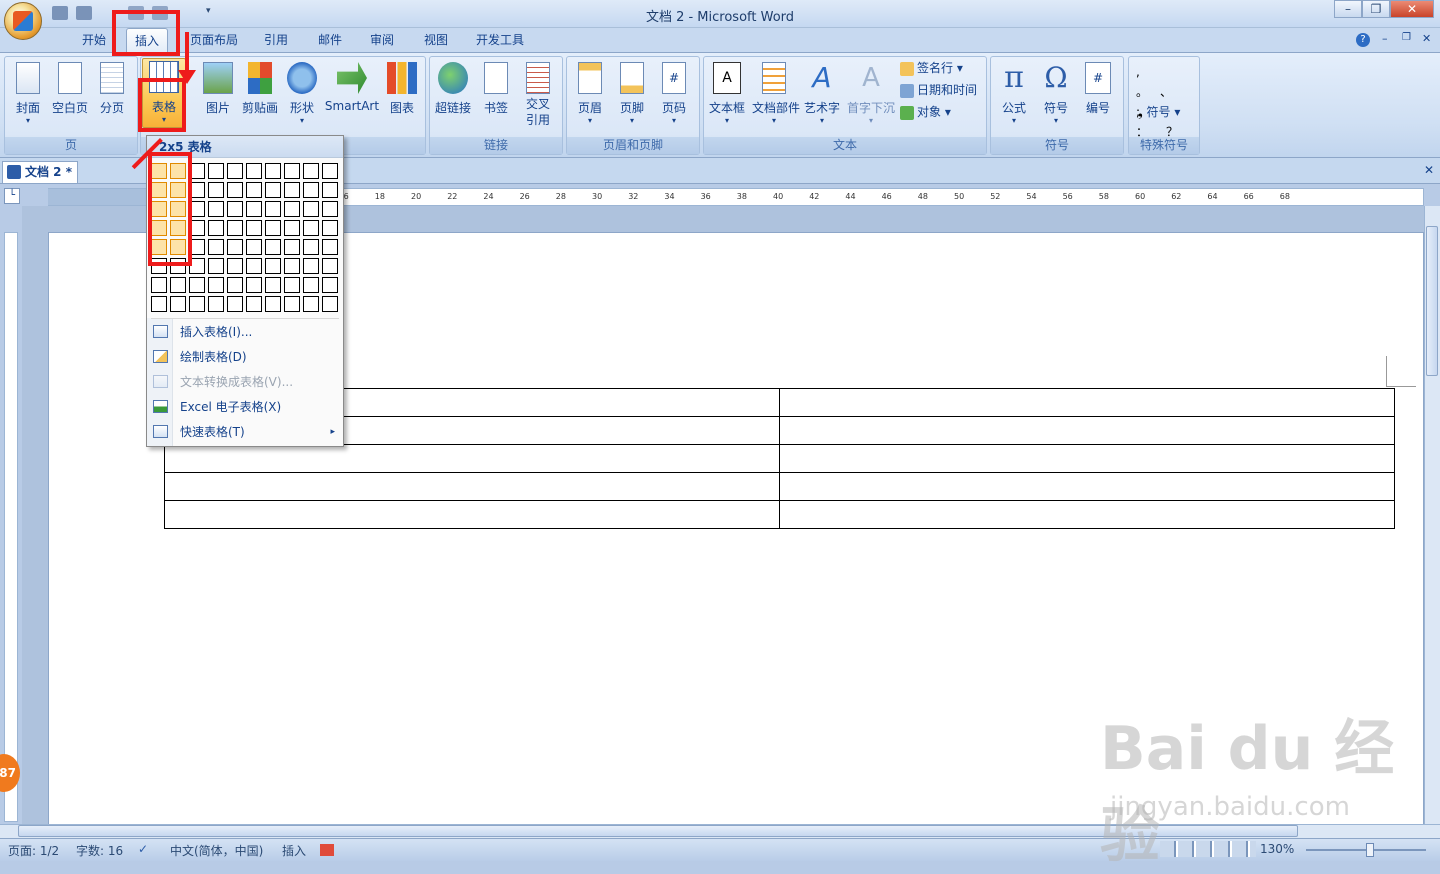  What do you see at coordinates (871, 95) in the screenshot?
I see `drop-cap-button: A 首字下沉 ▾` at bounding box center [871, 95].